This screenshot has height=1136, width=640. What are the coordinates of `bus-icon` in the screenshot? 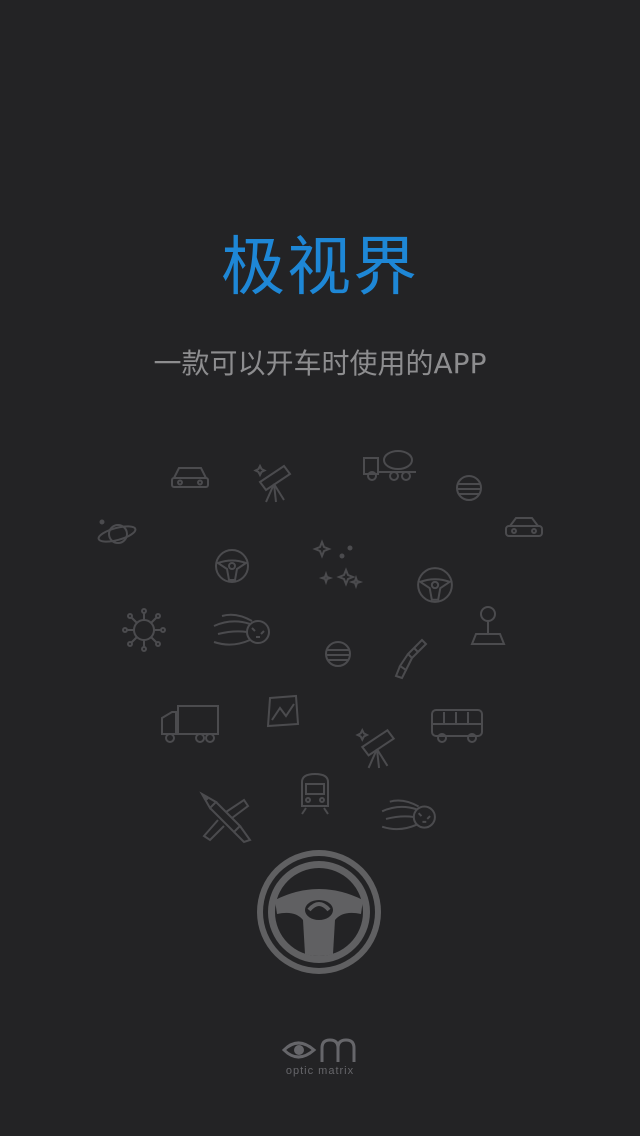 It's located at (457, 726).